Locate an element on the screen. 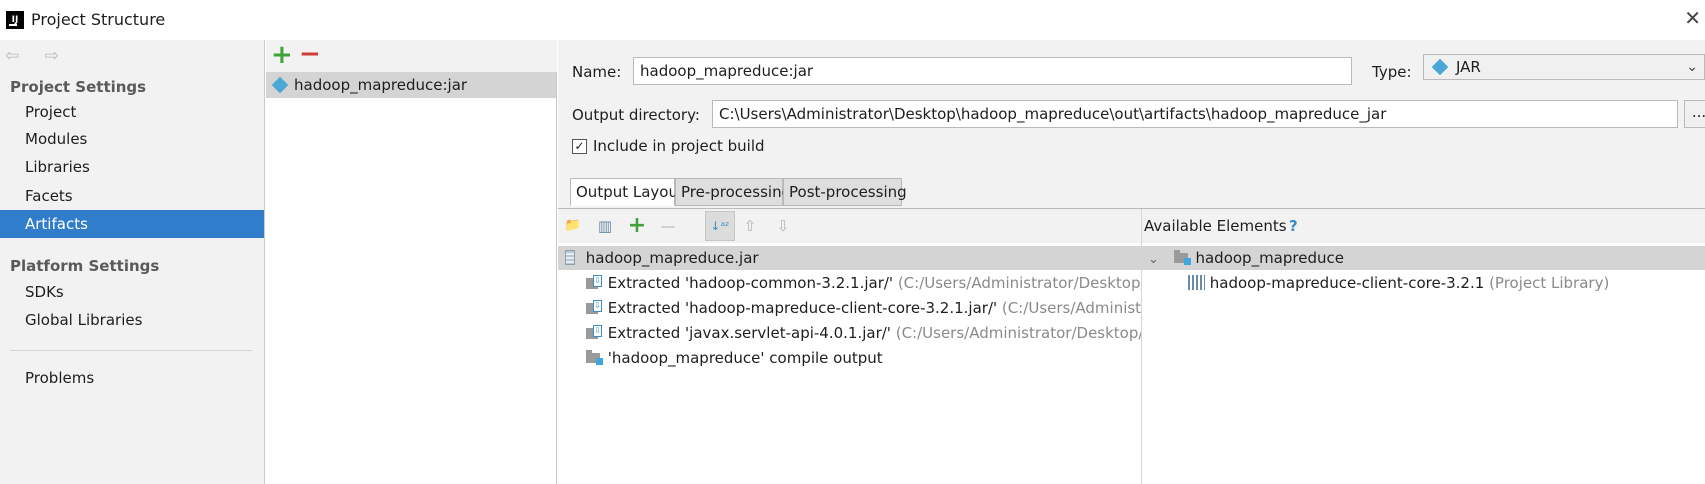 The height and width of the screenshot is (484, 1705). output-layout-toolbar: 📁 ▥ + — ↓ᵃᶻ ⇧ ⇩ is located at coordinates (849, 226).